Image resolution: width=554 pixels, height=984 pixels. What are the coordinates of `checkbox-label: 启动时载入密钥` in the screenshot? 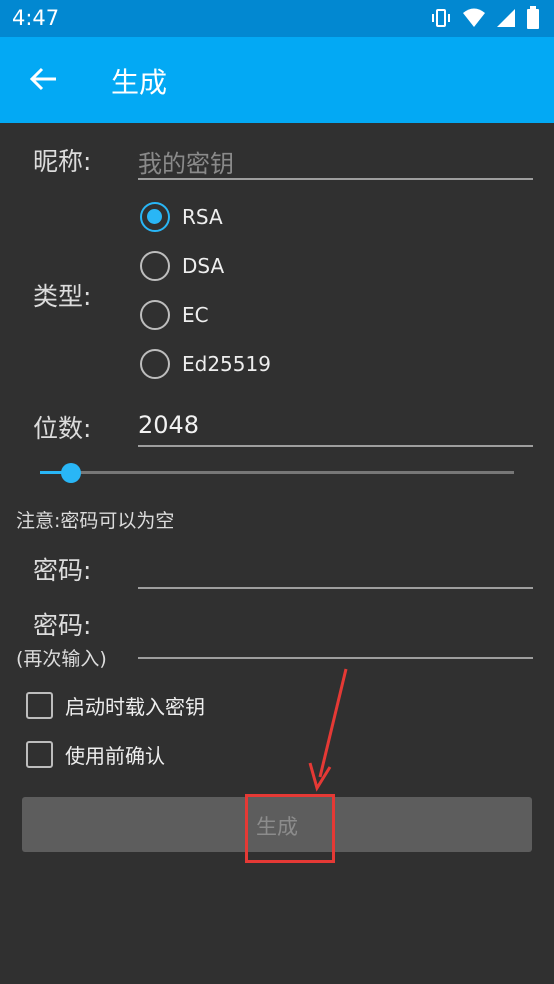 It's located at (135, 707).